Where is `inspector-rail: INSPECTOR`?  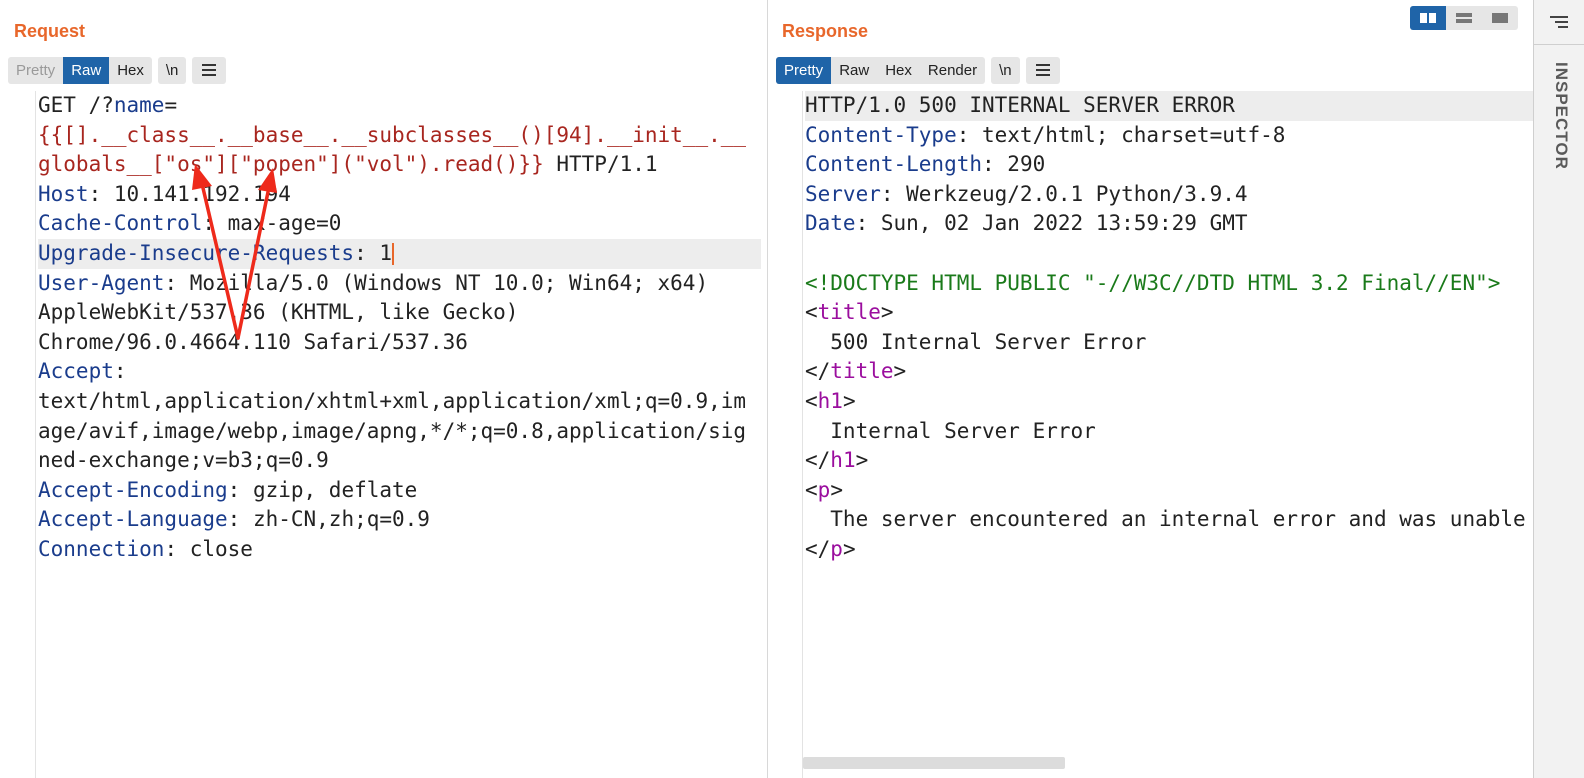
inspector-rail: INSPECTOR is located at coordinates (1558, 389).